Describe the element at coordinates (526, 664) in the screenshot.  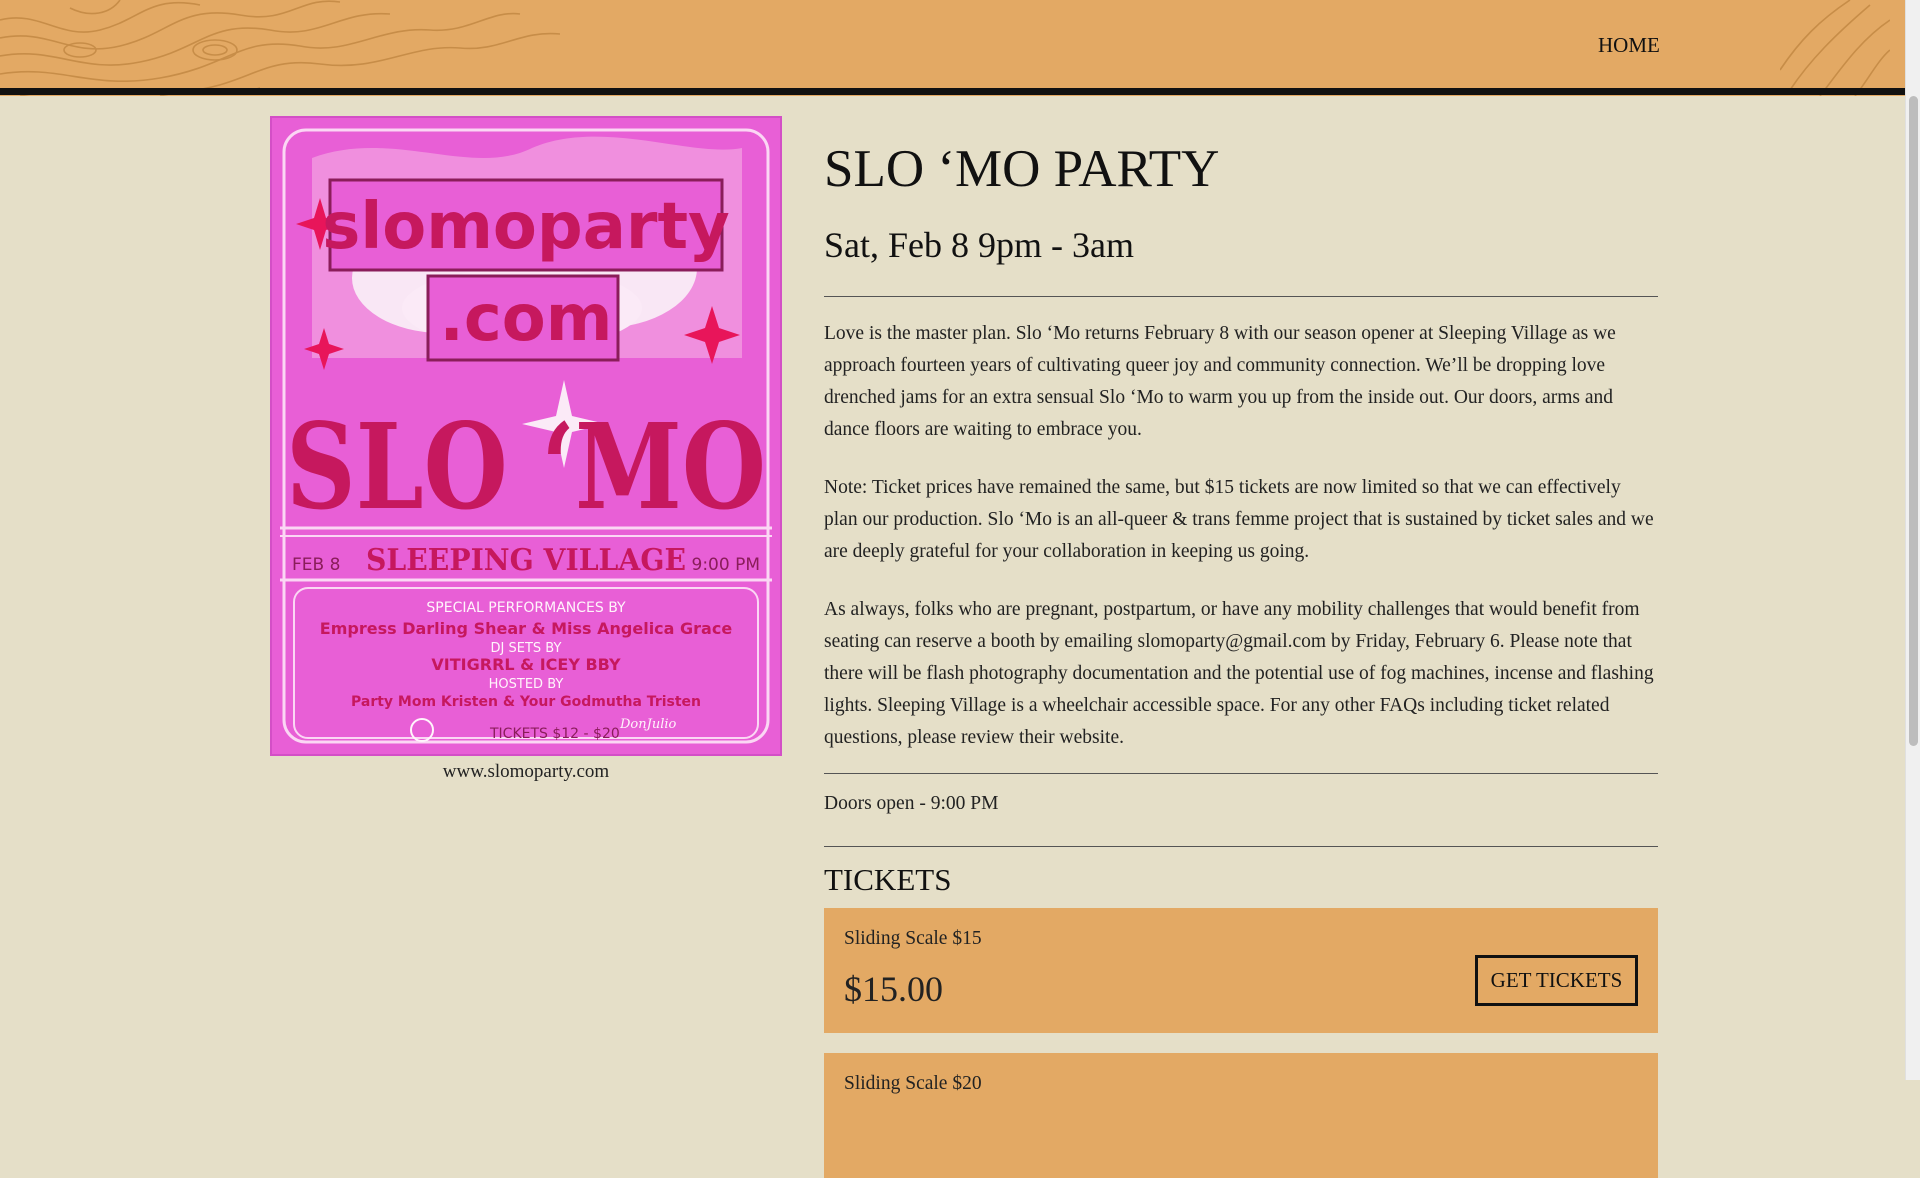
I see `svg-text: VITIGRRL & ICEY BBY` at that location.